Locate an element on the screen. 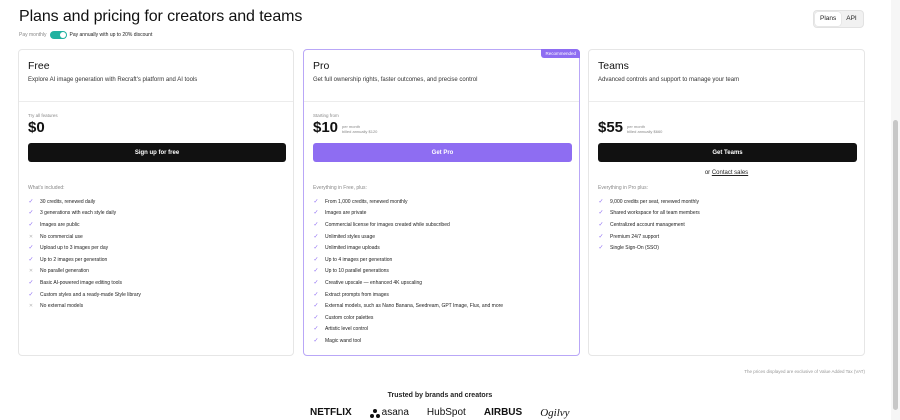  price-block: $55 per month billed annually $660 is located at coordinates (630, 124).